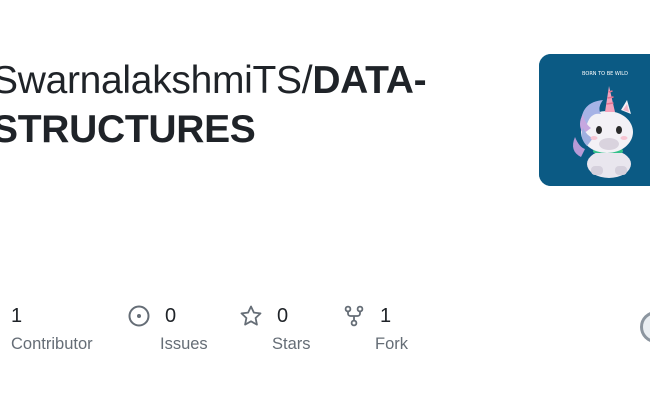  Describe the element at coordinates (52, 328) in the screenshot. I see `stat-contributors: 1 Contributor` at that location.